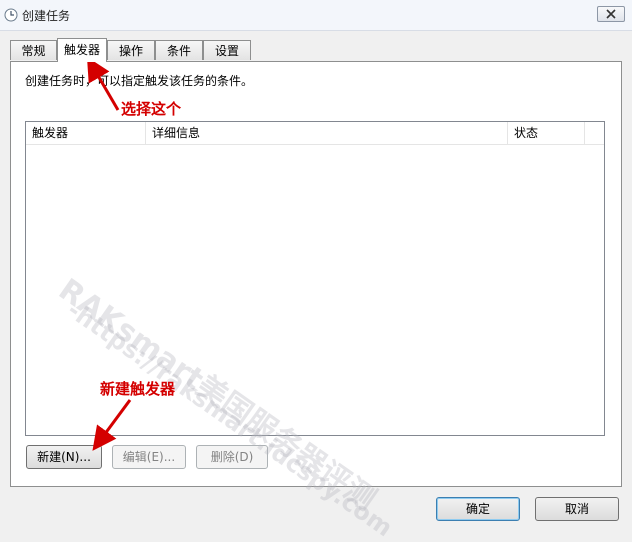  I want to click on tab-triggers: 触发器, so click(82, 50).